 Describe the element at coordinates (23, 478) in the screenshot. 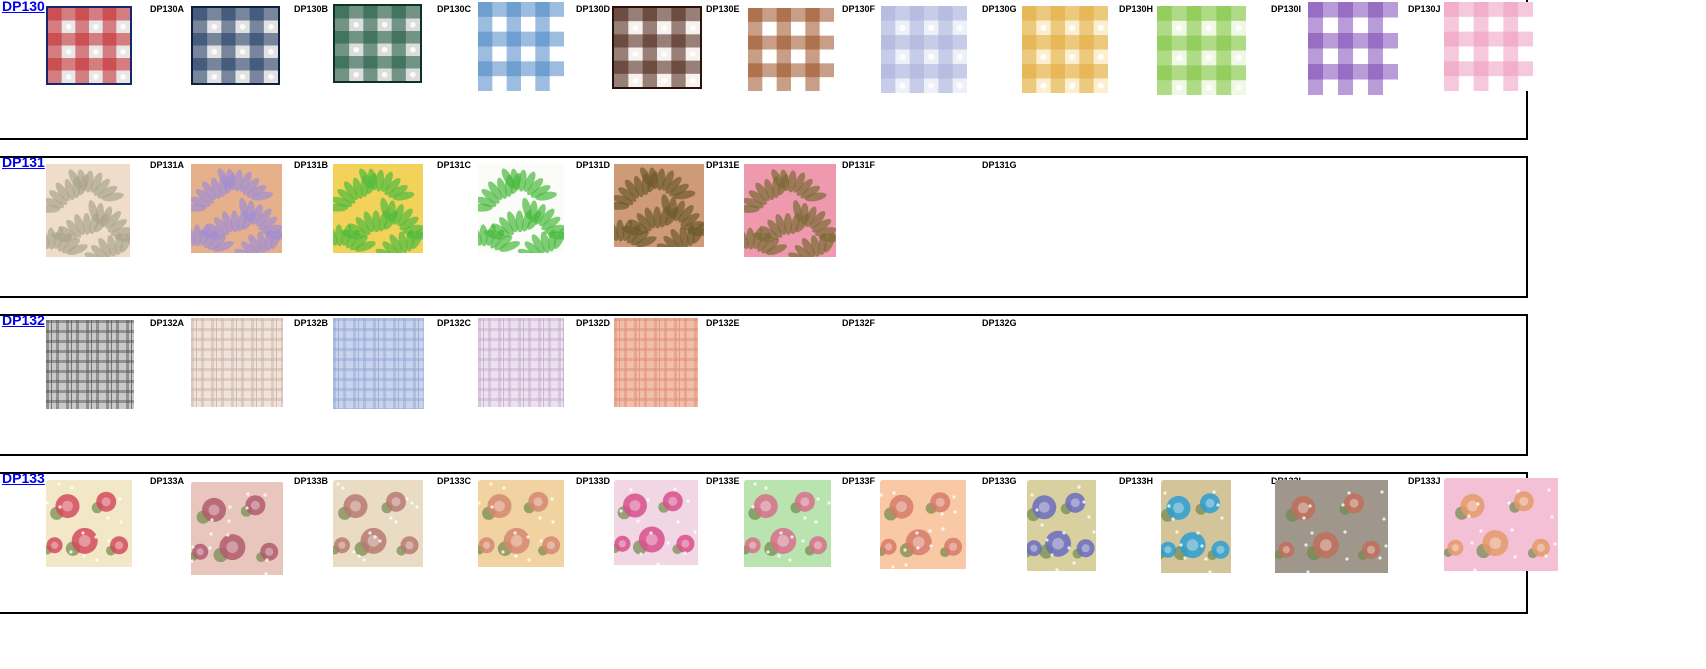

I see `group-link: DP133` at that location.